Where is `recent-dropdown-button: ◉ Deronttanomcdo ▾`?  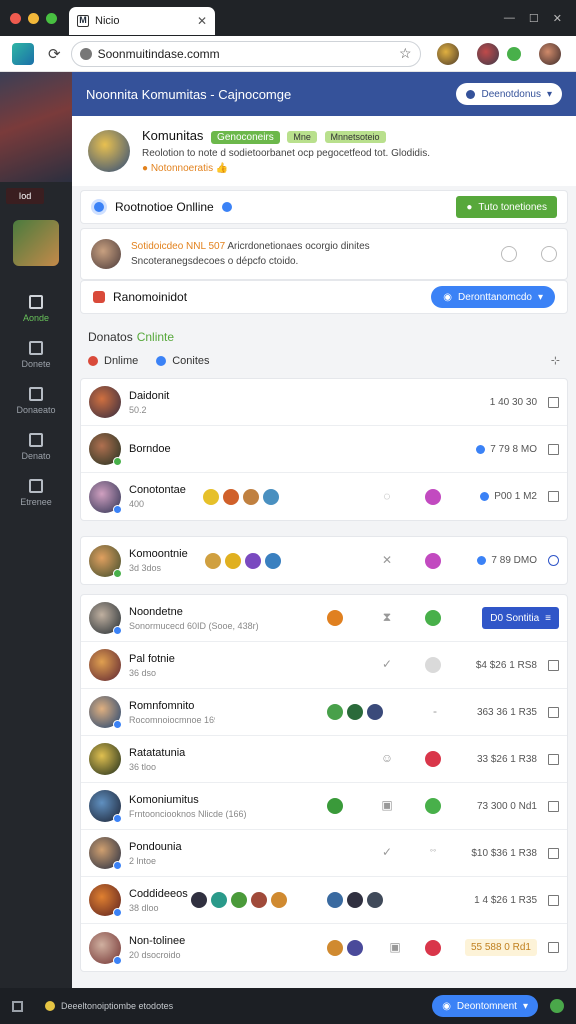 recent-dropdown-button: ◉ Deronttanomcdo ▾ is located at coordinates (493, 297).